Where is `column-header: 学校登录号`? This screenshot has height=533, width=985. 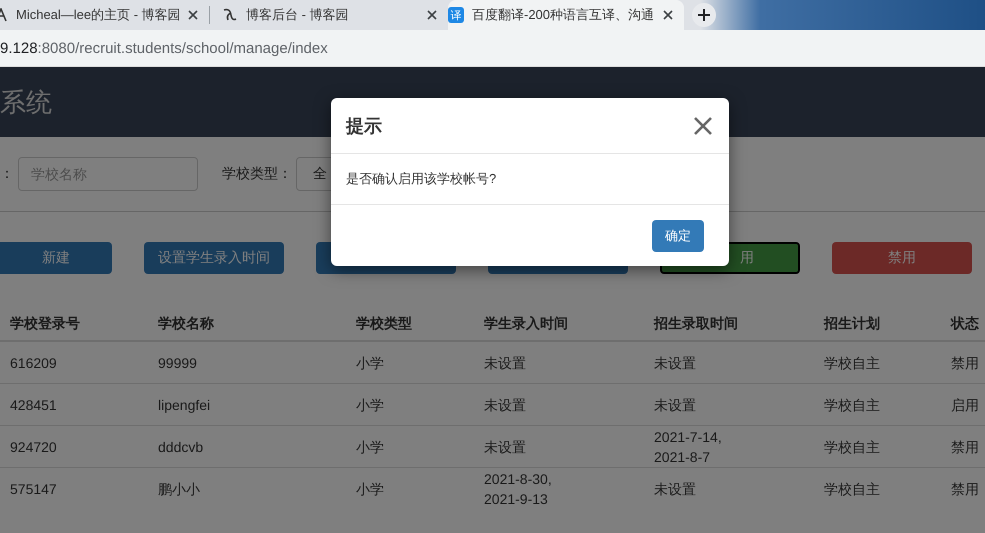
column-header: 学校登录号 is located at coordinates (74, 324).